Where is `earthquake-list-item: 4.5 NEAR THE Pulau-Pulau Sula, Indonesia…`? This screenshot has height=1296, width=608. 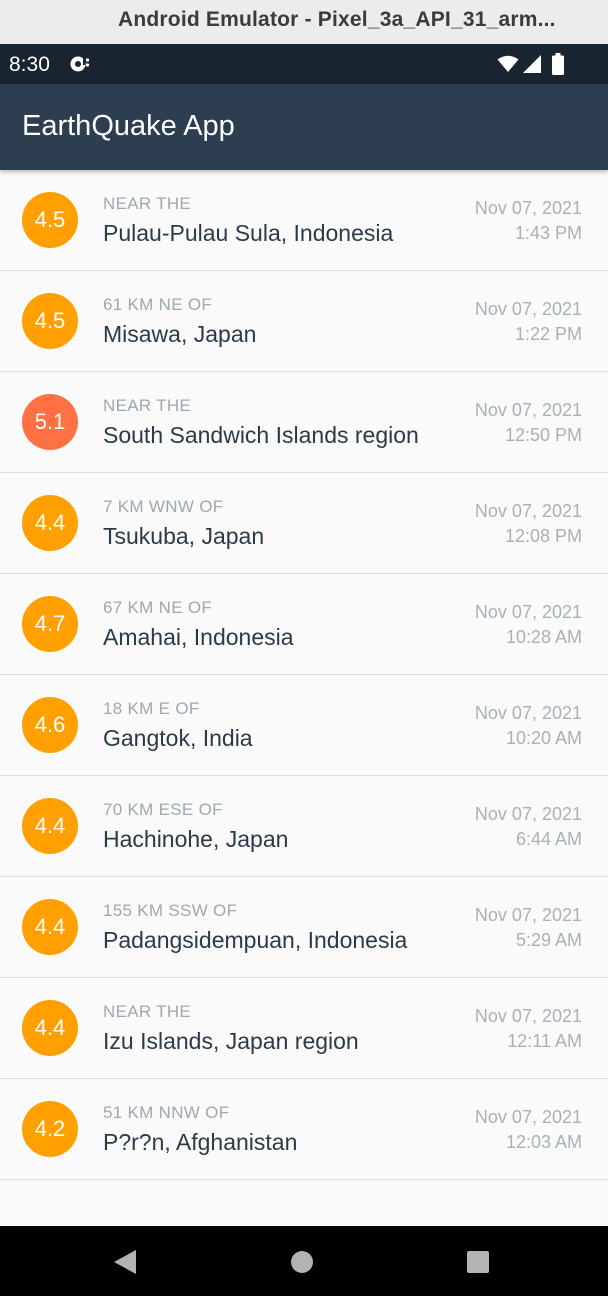
earthquake-list-item: 4.5 NEAR THE Pulau-Pulau Sula, Indonesia… is located at coordinates (304, 220).